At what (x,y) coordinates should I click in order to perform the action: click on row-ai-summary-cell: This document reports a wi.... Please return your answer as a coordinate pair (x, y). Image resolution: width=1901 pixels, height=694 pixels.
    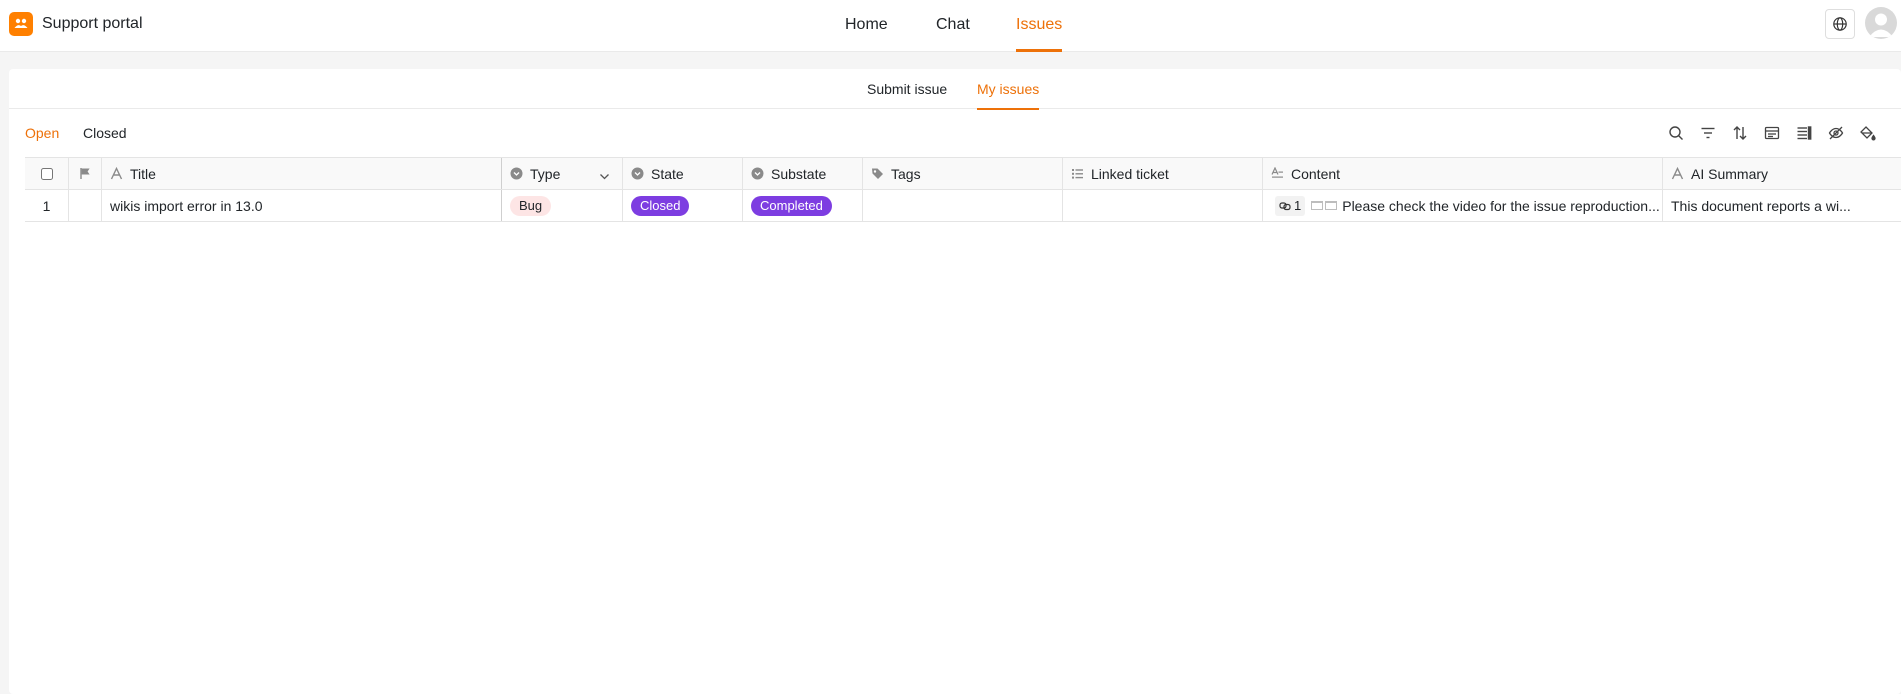
    Looking at the image, I should click on (1782, 205).